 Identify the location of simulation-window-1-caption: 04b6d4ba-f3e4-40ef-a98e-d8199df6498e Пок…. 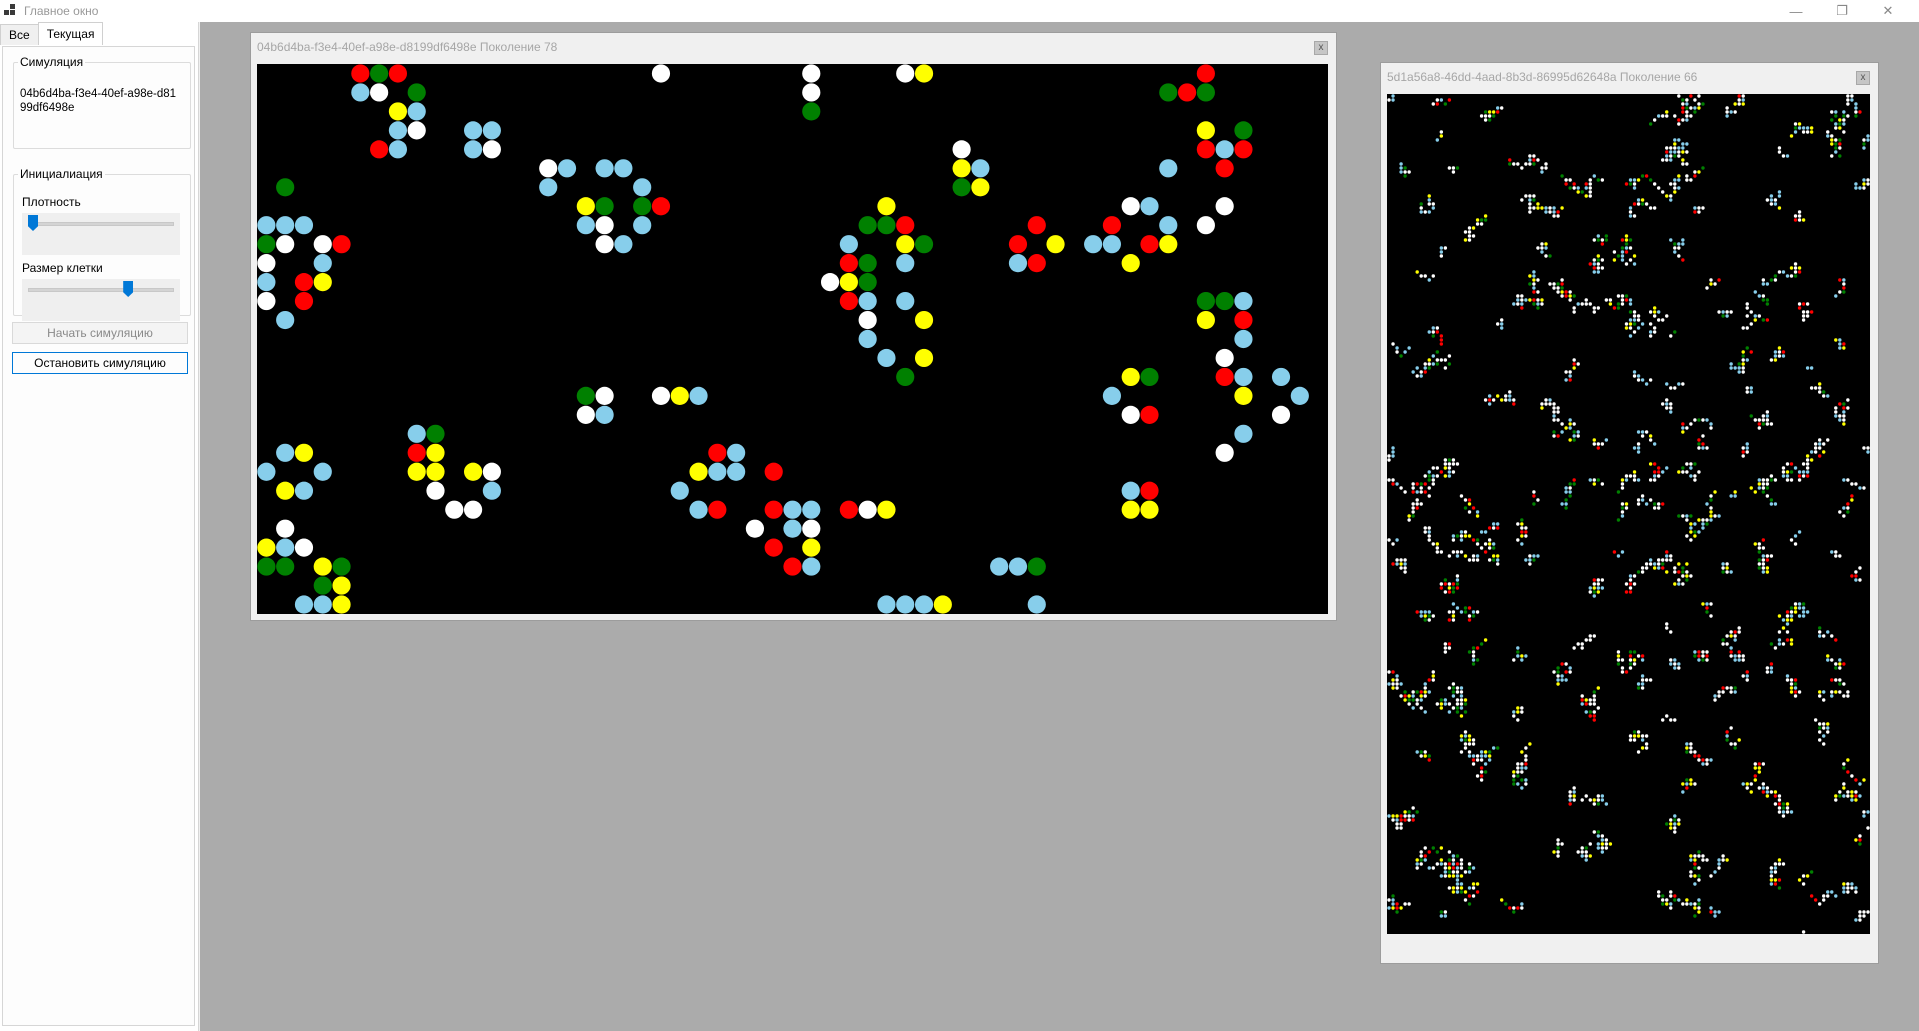
(793, 47).